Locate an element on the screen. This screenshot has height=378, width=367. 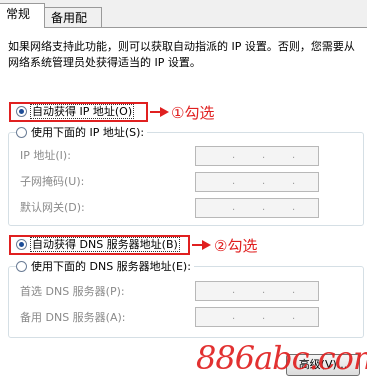
default-gateway-label: 默认网关(D): is located at coordinates (52, 207).